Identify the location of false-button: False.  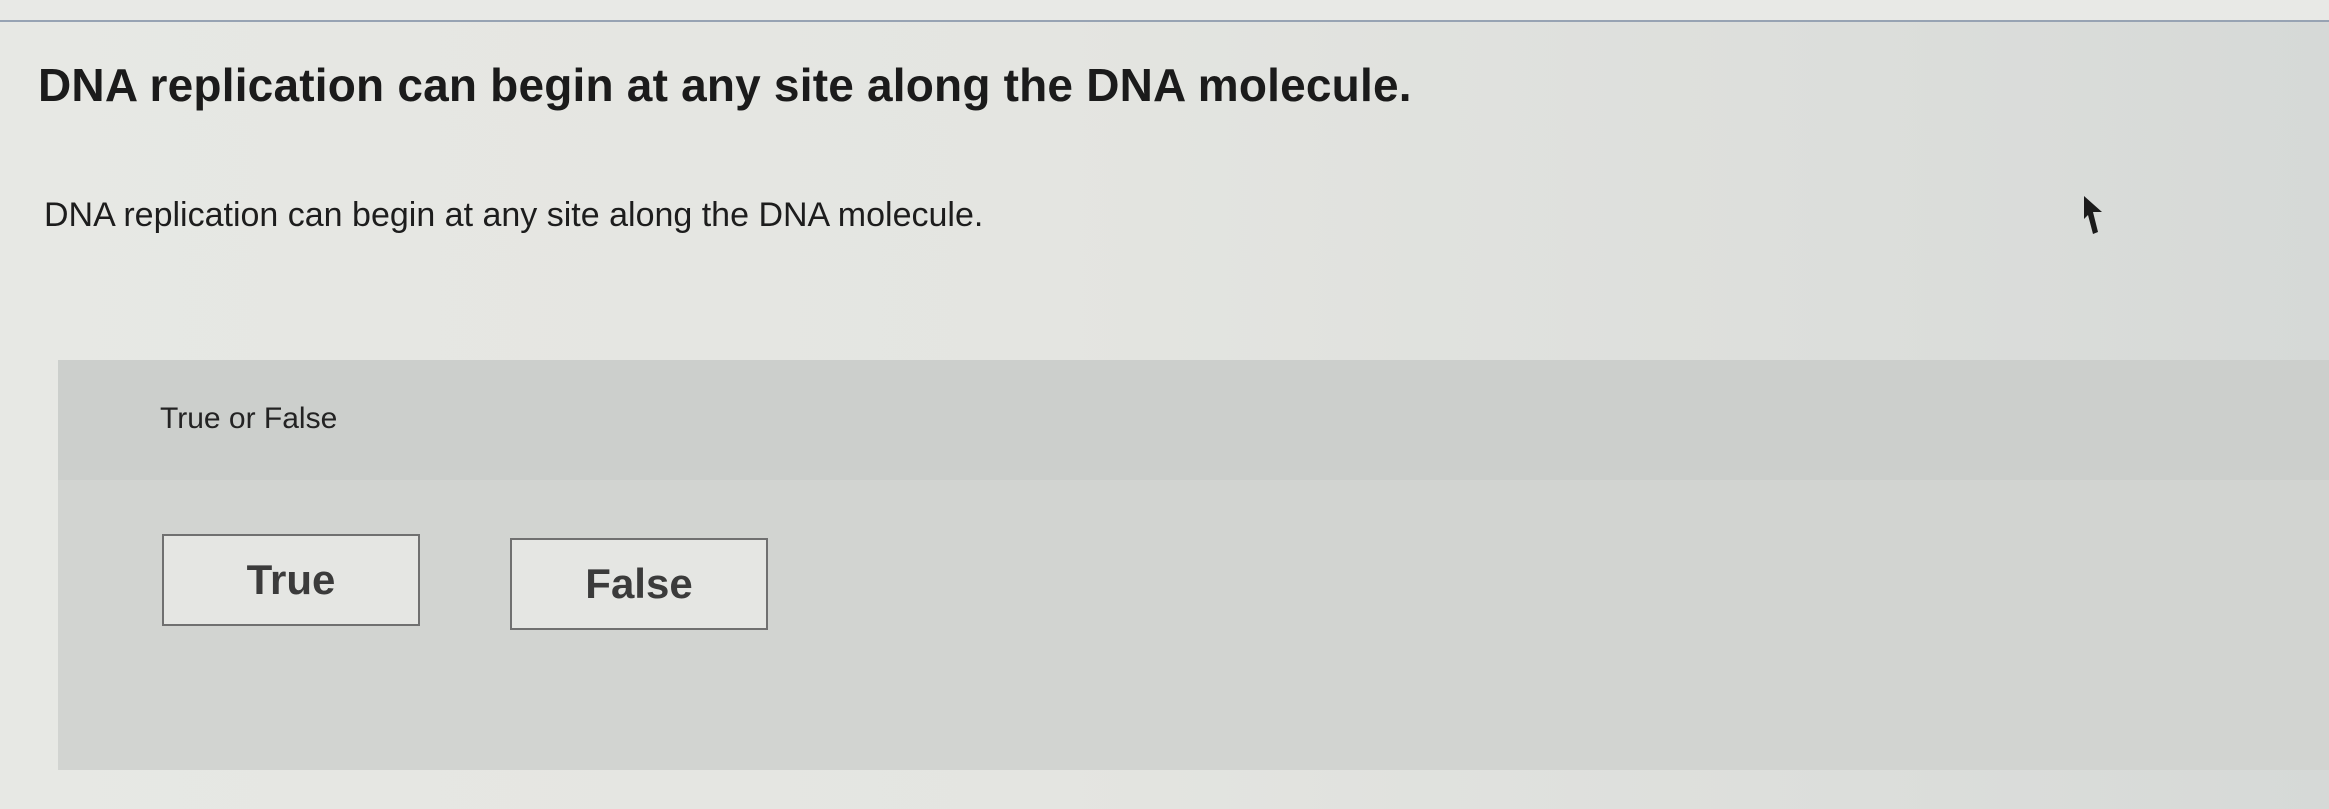
(639, 584).